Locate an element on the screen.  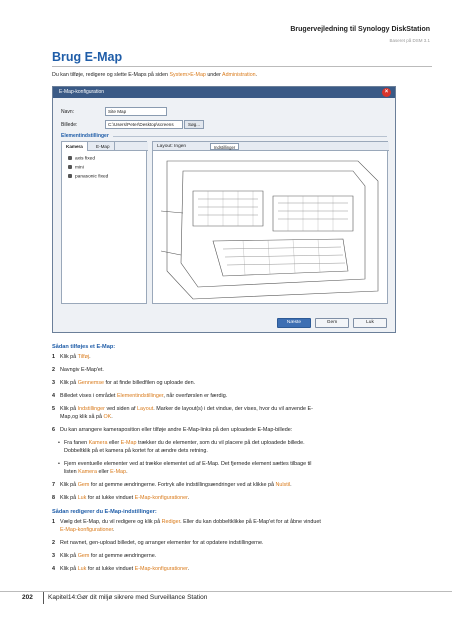
tab-emap: E-Map is located at coordinates (103, 146).